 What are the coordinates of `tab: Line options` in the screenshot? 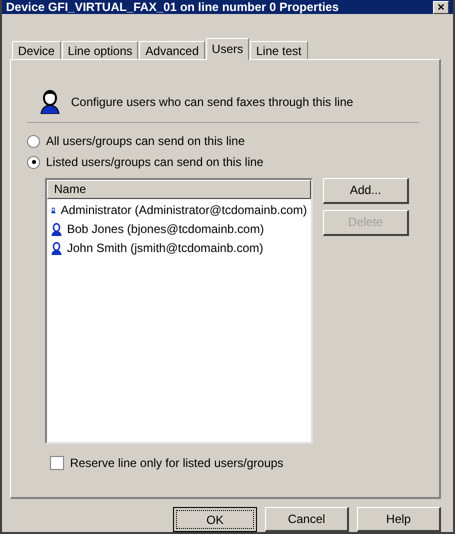 It's located at (100, 49).